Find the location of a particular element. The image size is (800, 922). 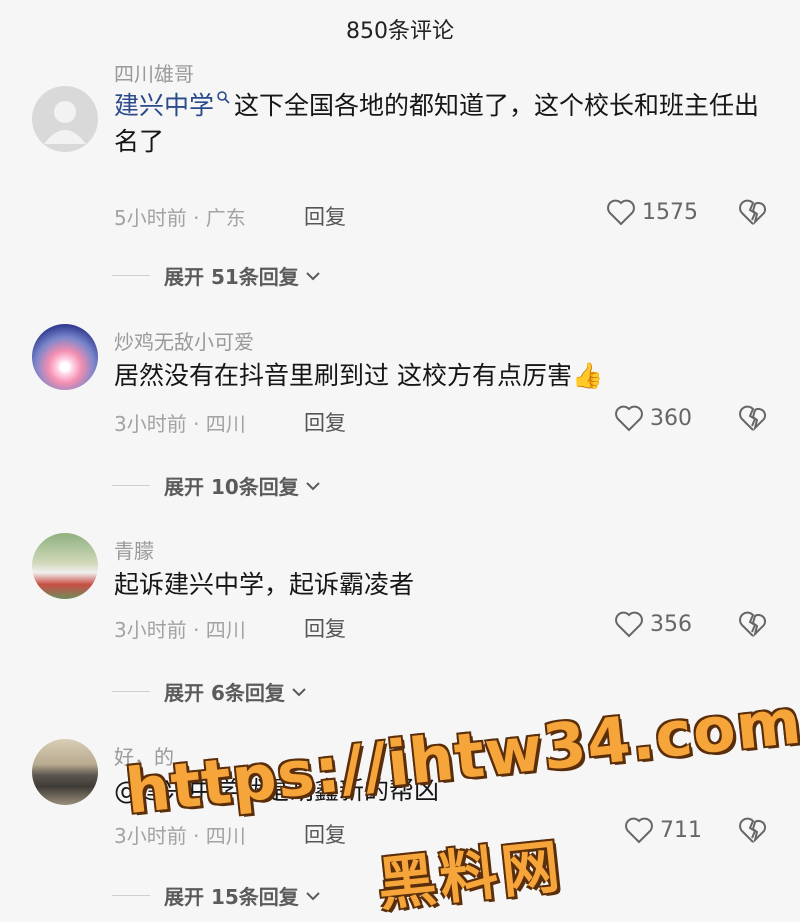

username: 炒鸡无敌小可爱 is located at coordinates (184, 340).